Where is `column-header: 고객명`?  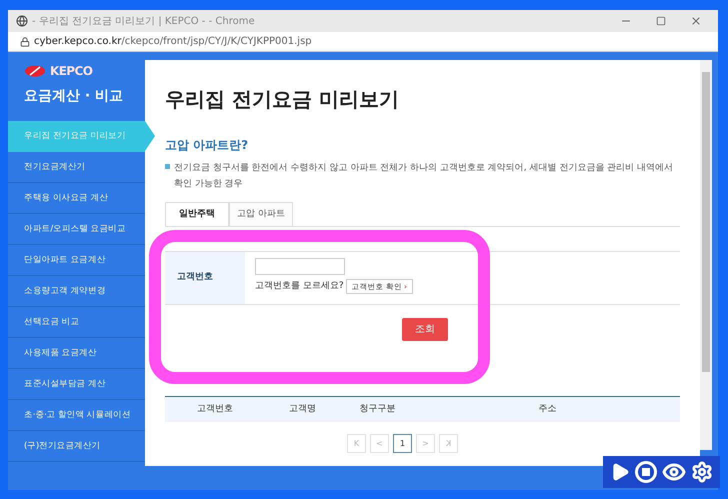 column-header: 고객명 is located at coordinates (302, 409).